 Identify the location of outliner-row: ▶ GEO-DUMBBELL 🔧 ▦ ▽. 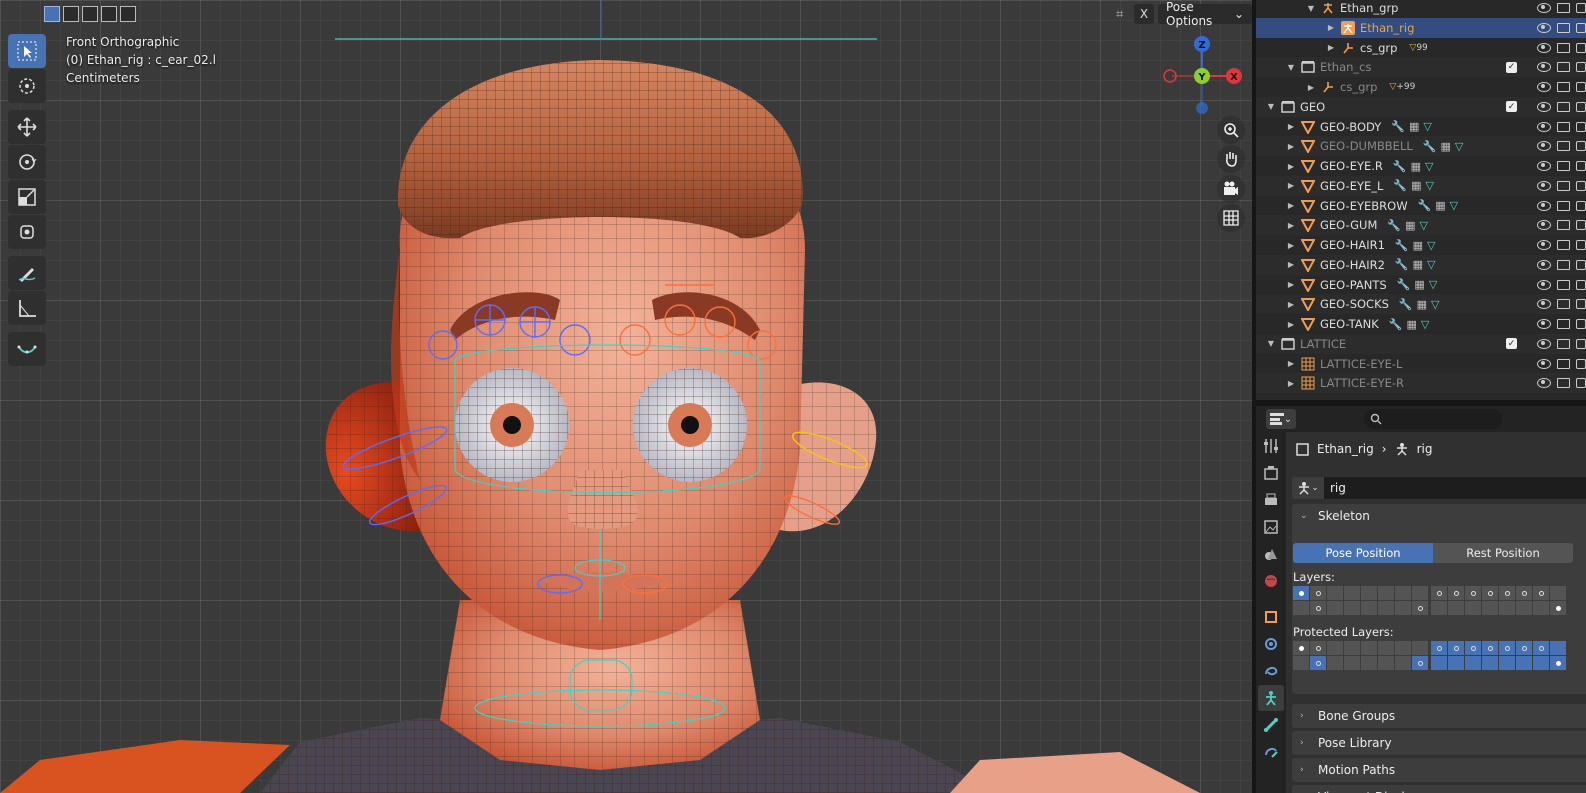
(1421, 146).